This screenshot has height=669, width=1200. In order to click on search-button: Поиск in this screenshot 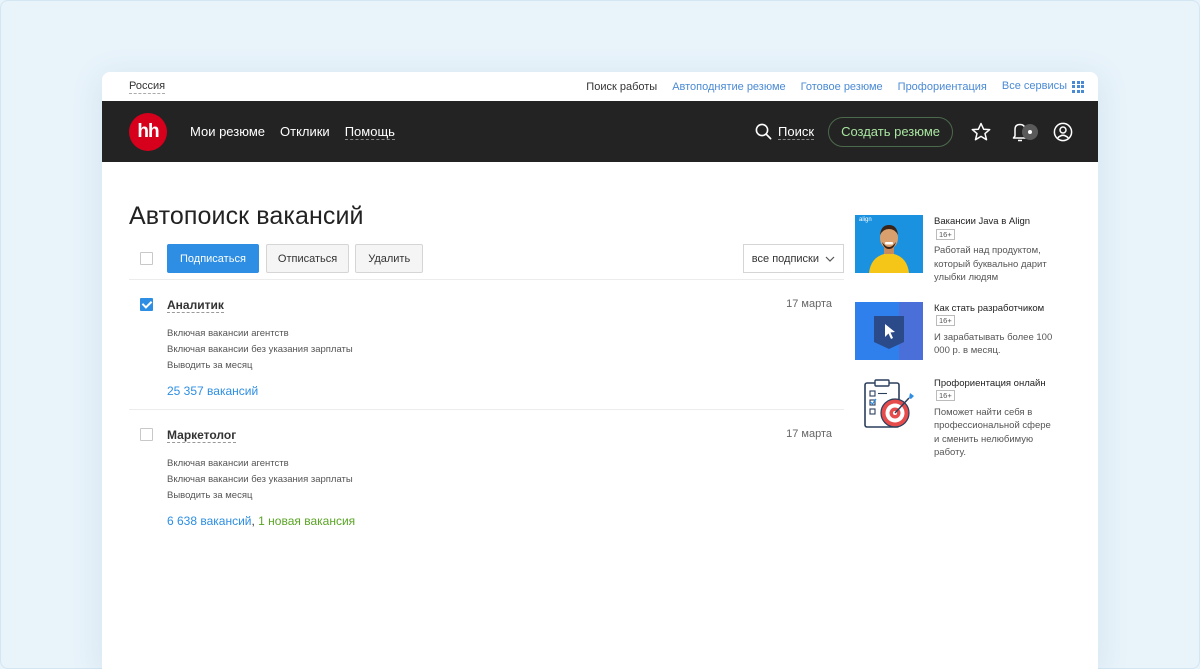, I will do `click(785, 131)`.